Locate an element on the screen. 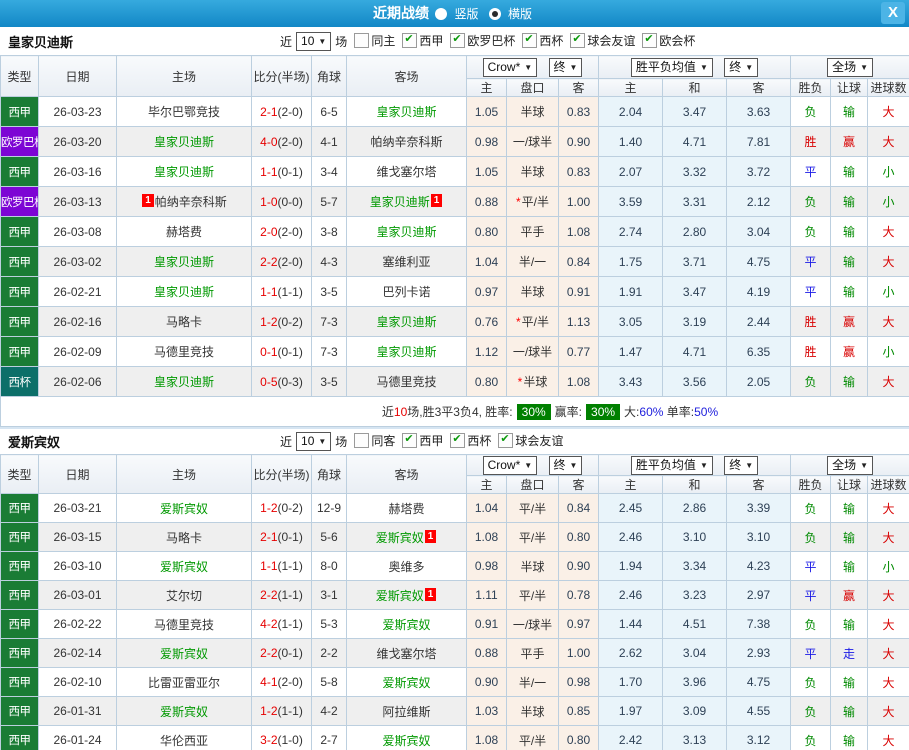 The height and width of the screenshot is (750, 909). vertical-label: 竖版 is located at coordinates (466, 14).